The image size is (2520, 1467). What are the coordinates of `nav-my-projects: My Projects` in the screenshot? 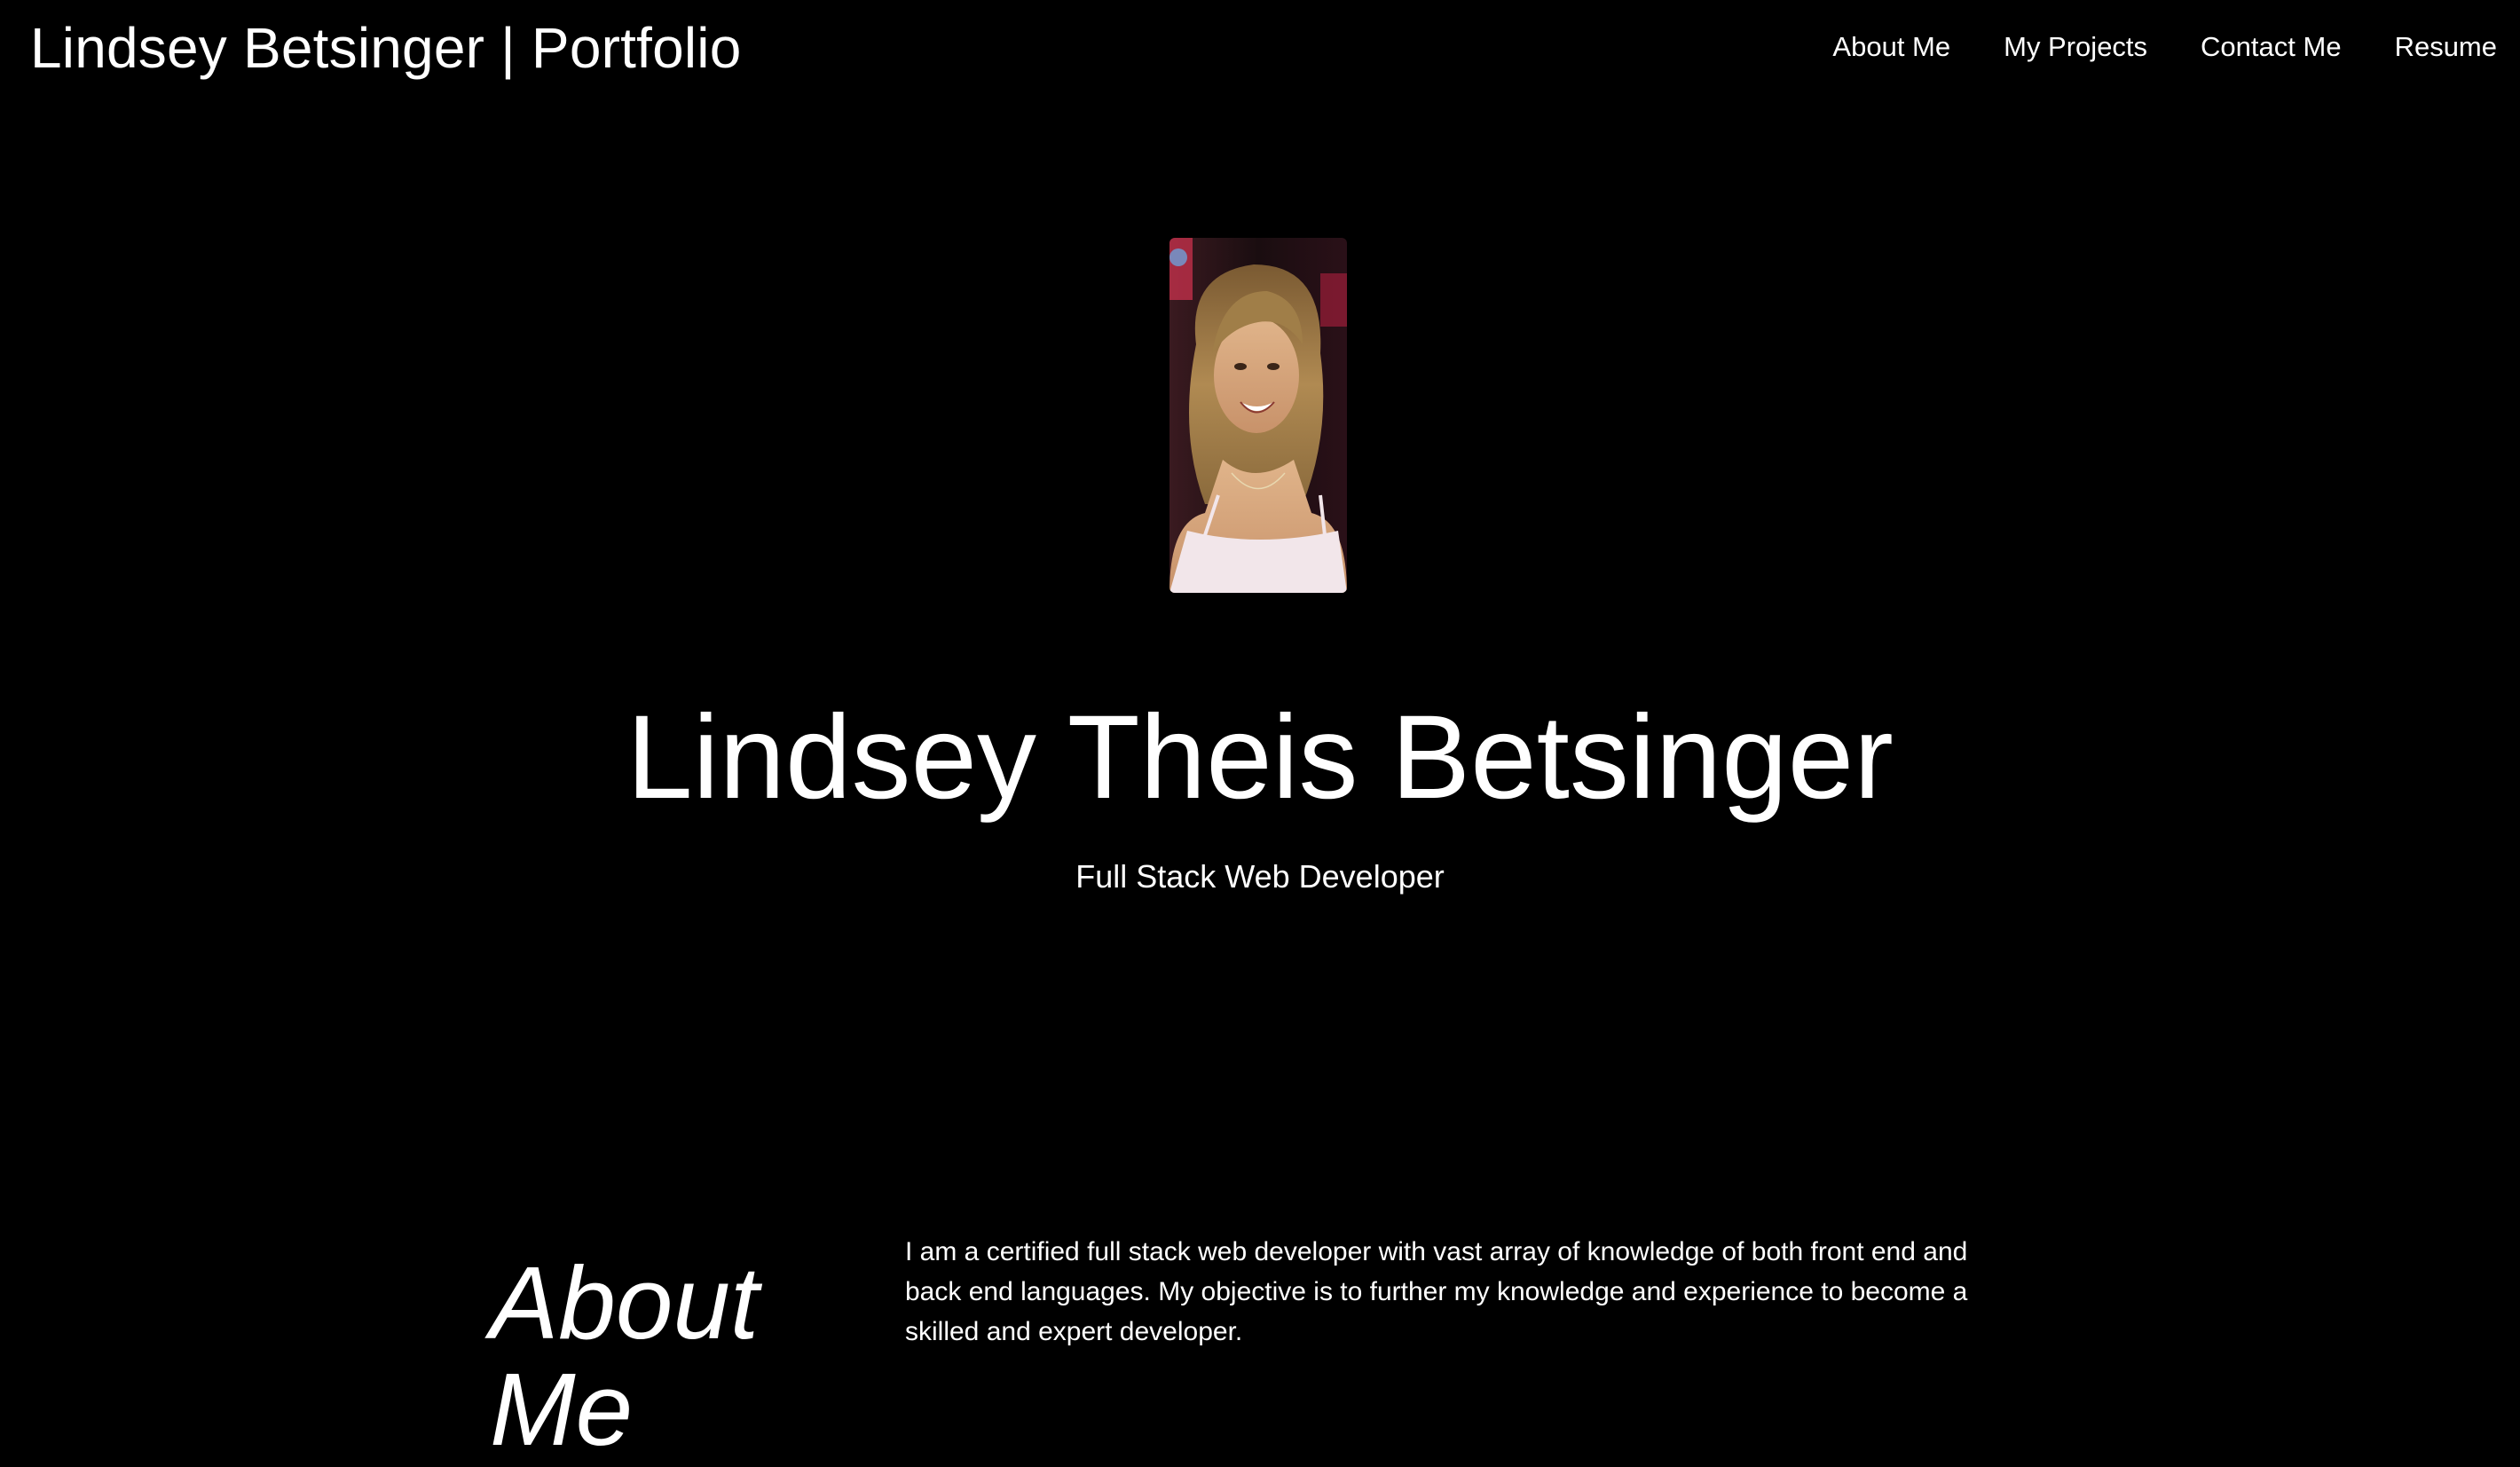 It's located at (2075, 47).